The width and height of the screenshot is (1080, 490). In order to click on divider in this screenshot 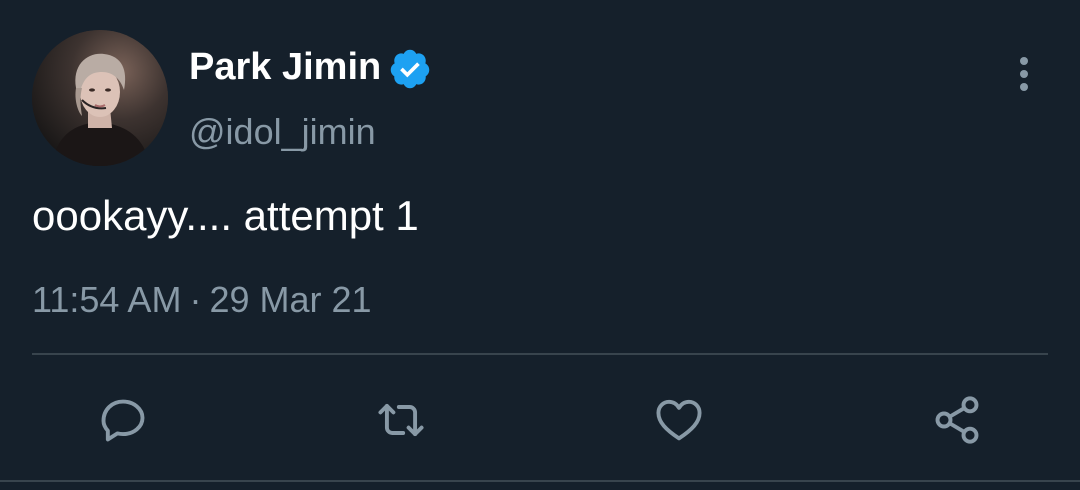, I will do `click(540, 354)`.